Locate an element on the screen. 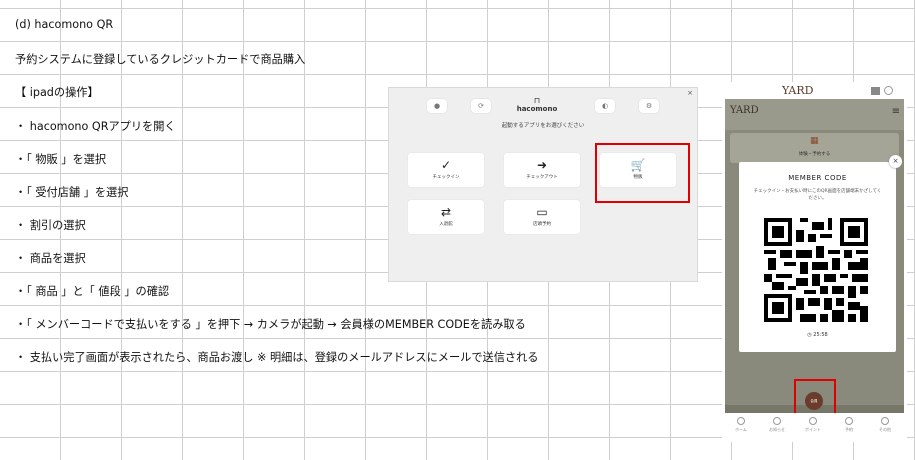 This screenshot has height=460, width=915. tab-reservation: 予約 is located at coordinates (849, 425).